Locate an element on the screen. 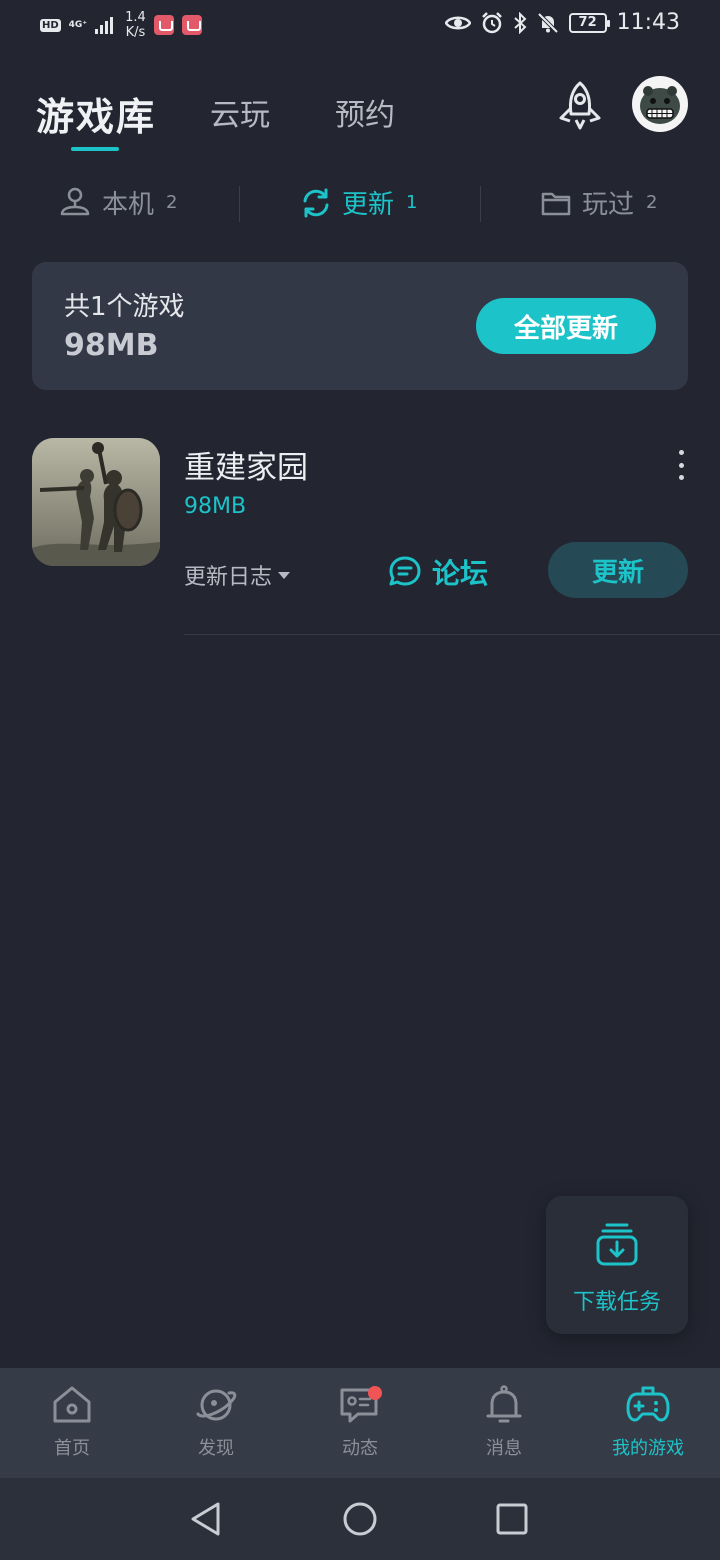  changelog-toggle: 更新日志 is located at coordinates (237, 575).